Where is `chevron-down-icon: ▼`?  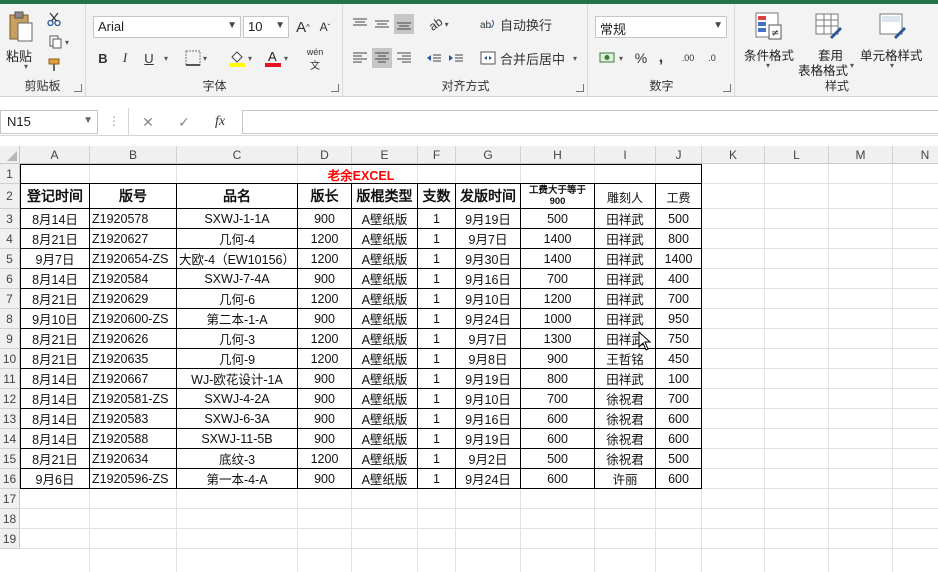
chevron-down-icon: ▼ is located at coordinates (88, 120).